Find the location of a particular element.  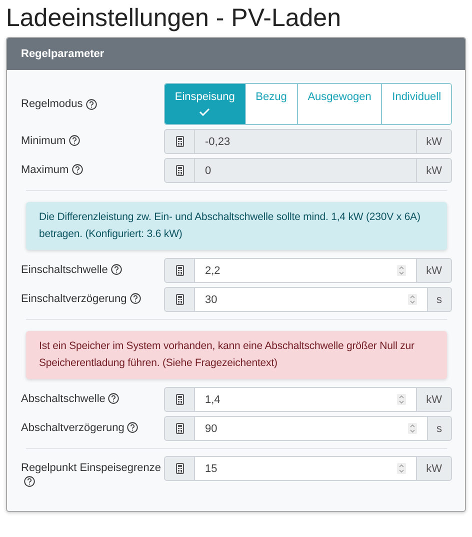

alert-message: Ist ein Speicher im System vorhanden, kann eine Abschaltschwelle größer Null zur Speicherentladung führen. (Siehe Fragezeichentext) is located at coordinates (236, 355).